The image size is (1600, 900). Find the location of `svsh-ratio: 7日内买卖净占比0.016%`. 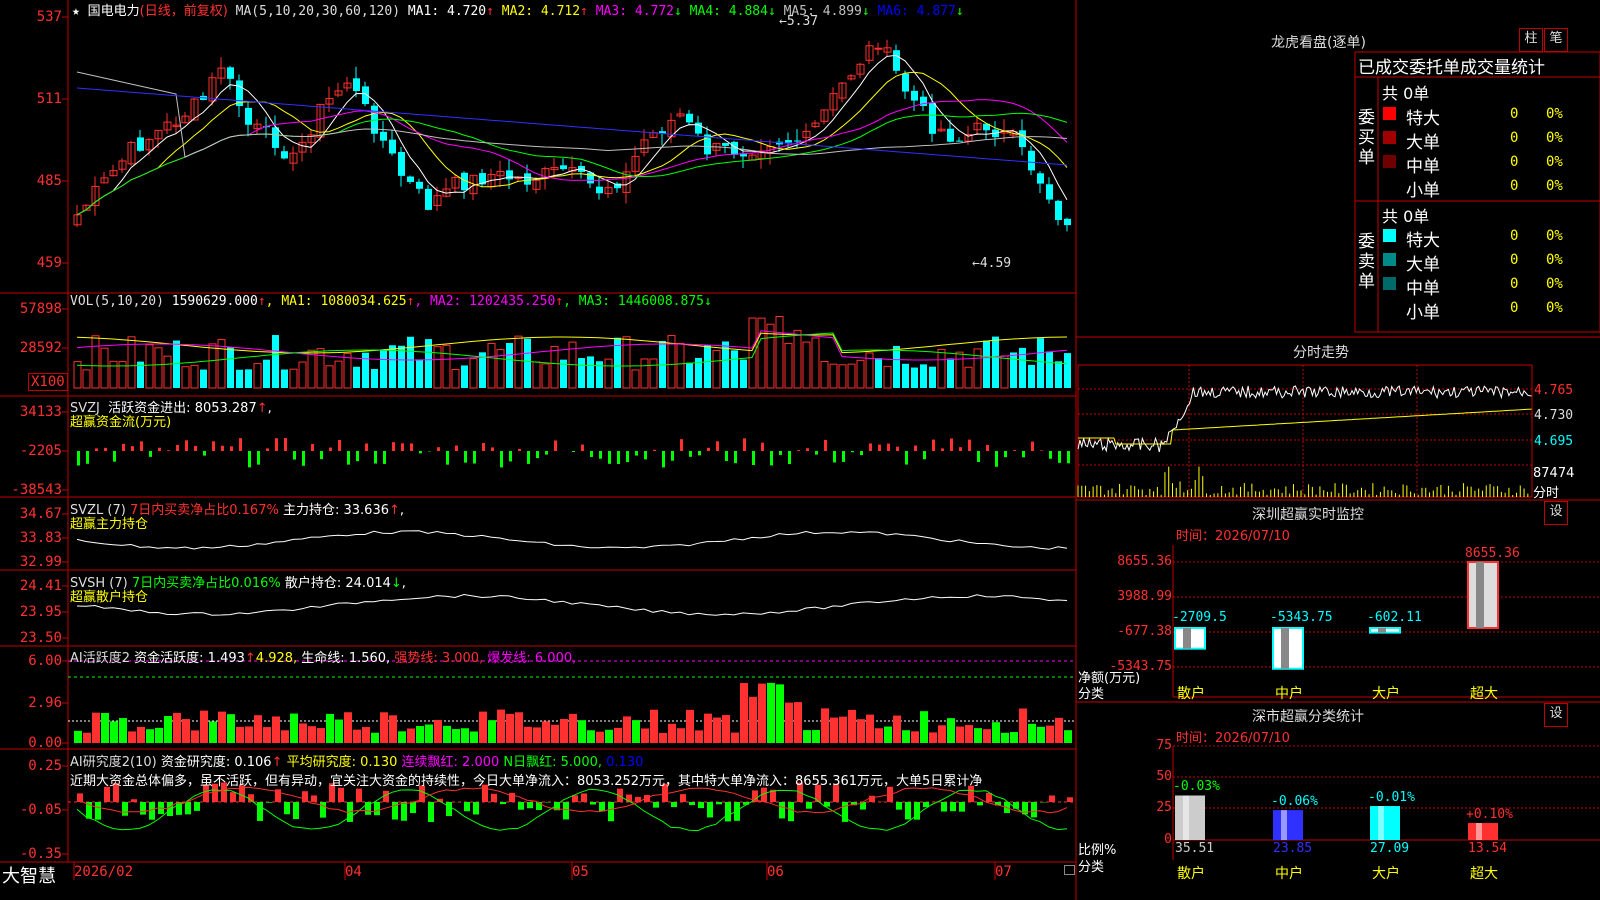

svsh-ratio: 7日内买卖净占比0.016% is located at coordinates (206, 583).